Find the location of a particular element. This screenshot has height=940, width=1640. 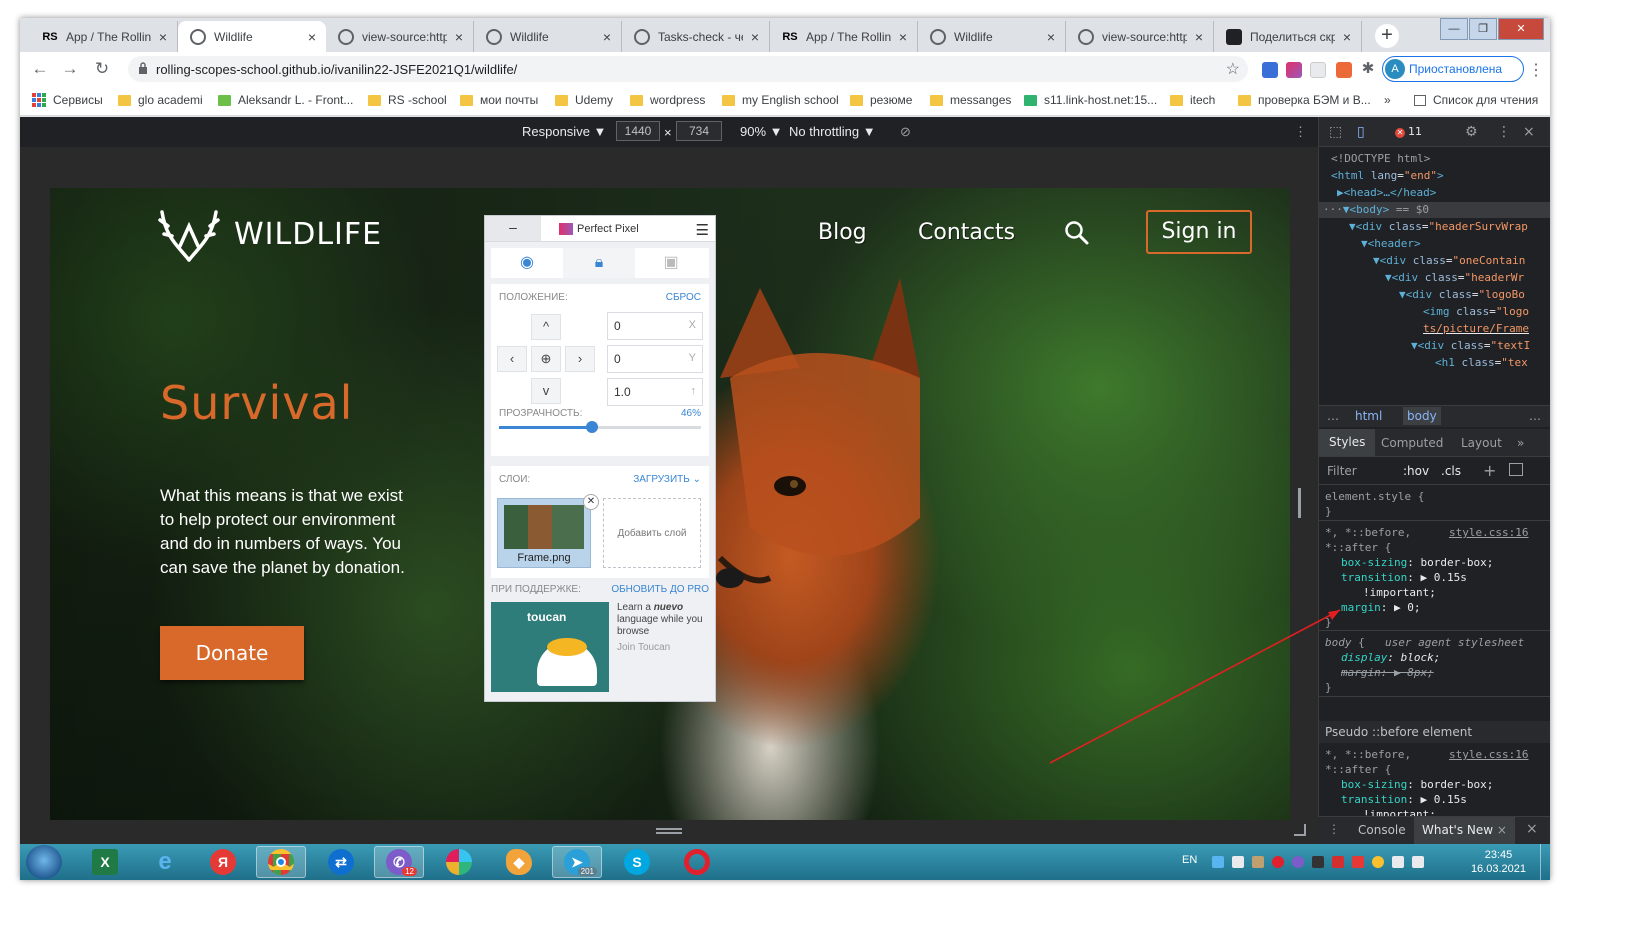

bookmark-item: резюме is located at coordinates (881, 100).